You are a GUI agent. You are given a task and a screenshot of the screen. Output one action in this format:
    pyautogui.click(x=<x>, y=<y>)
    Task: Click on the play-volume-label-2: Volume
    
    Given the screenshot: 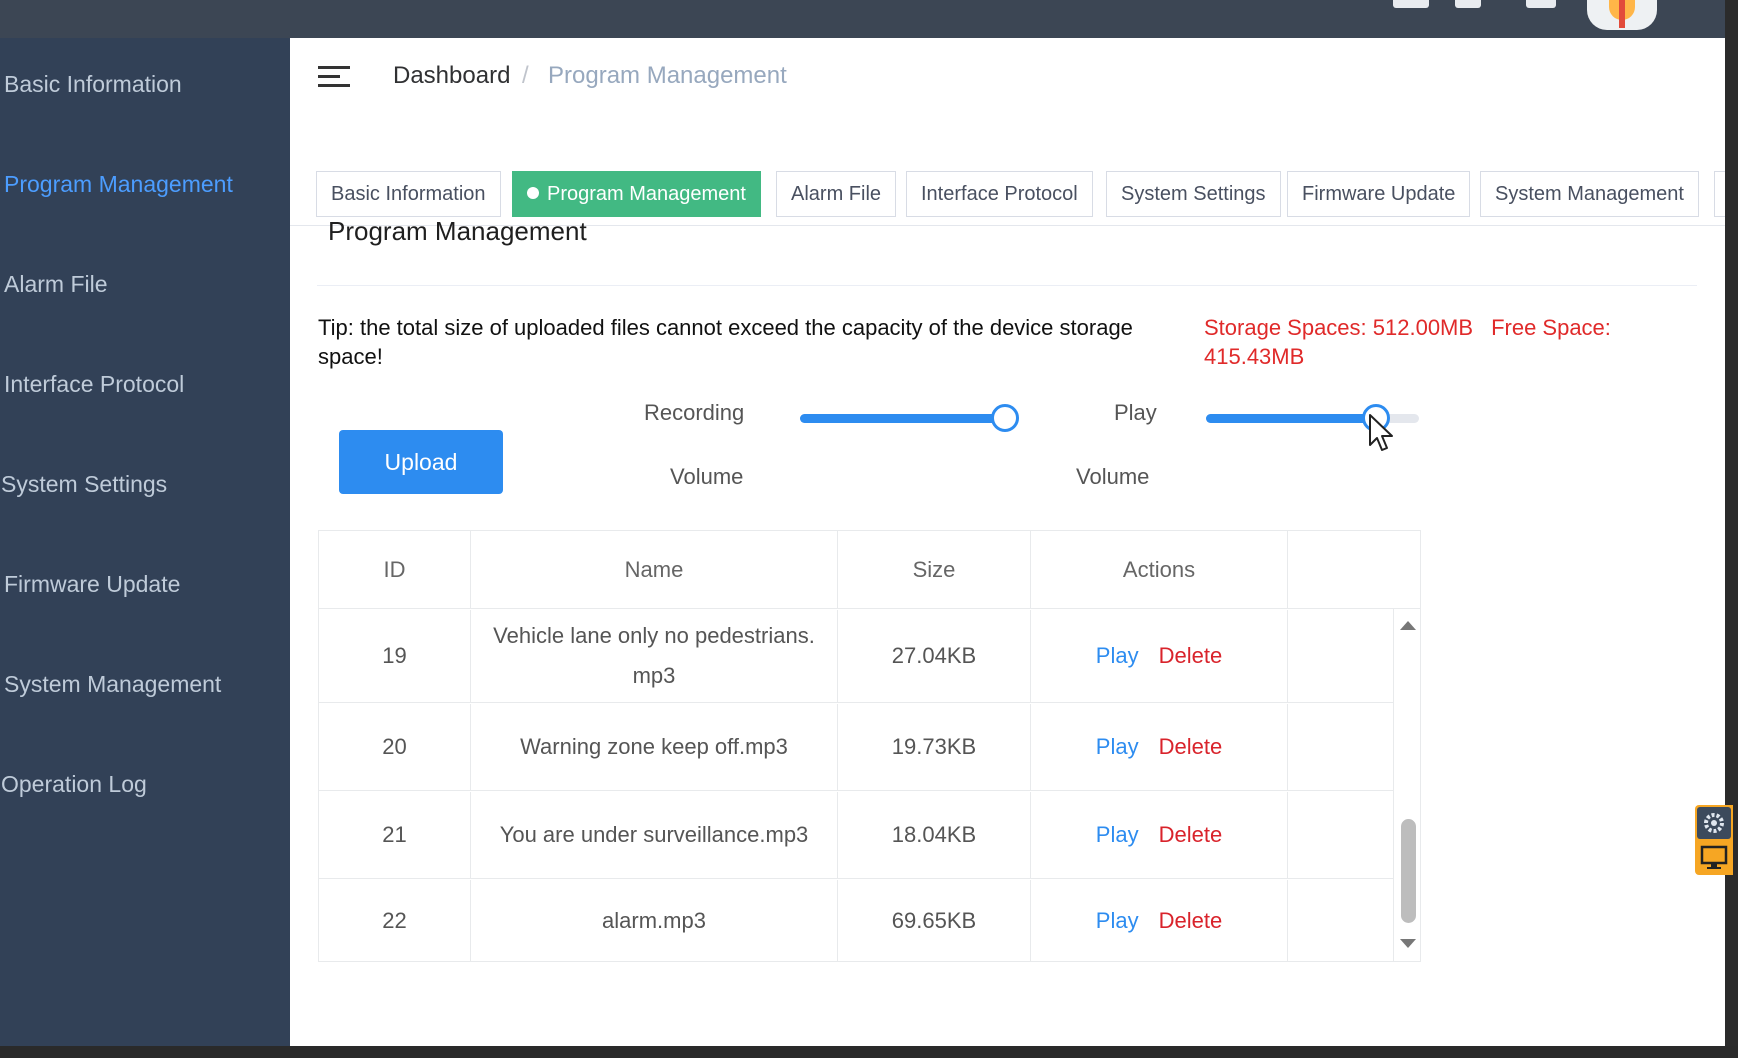 What is the action you would take?
    pyautogui.click(x=1113, y=476)
    